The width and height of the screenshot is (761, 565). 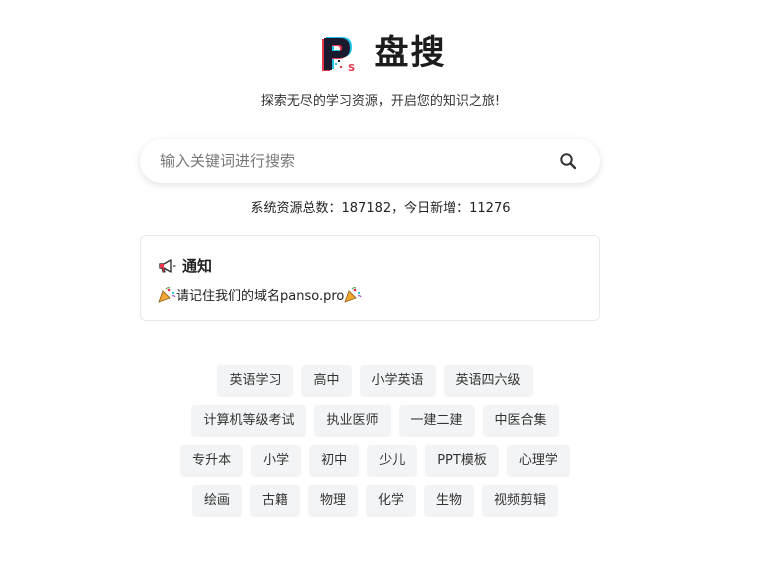 What do you see at coordinates (352, 421) in the screenshot?
I see `tag-item: 执业医师` at bounding box center [352, 421].